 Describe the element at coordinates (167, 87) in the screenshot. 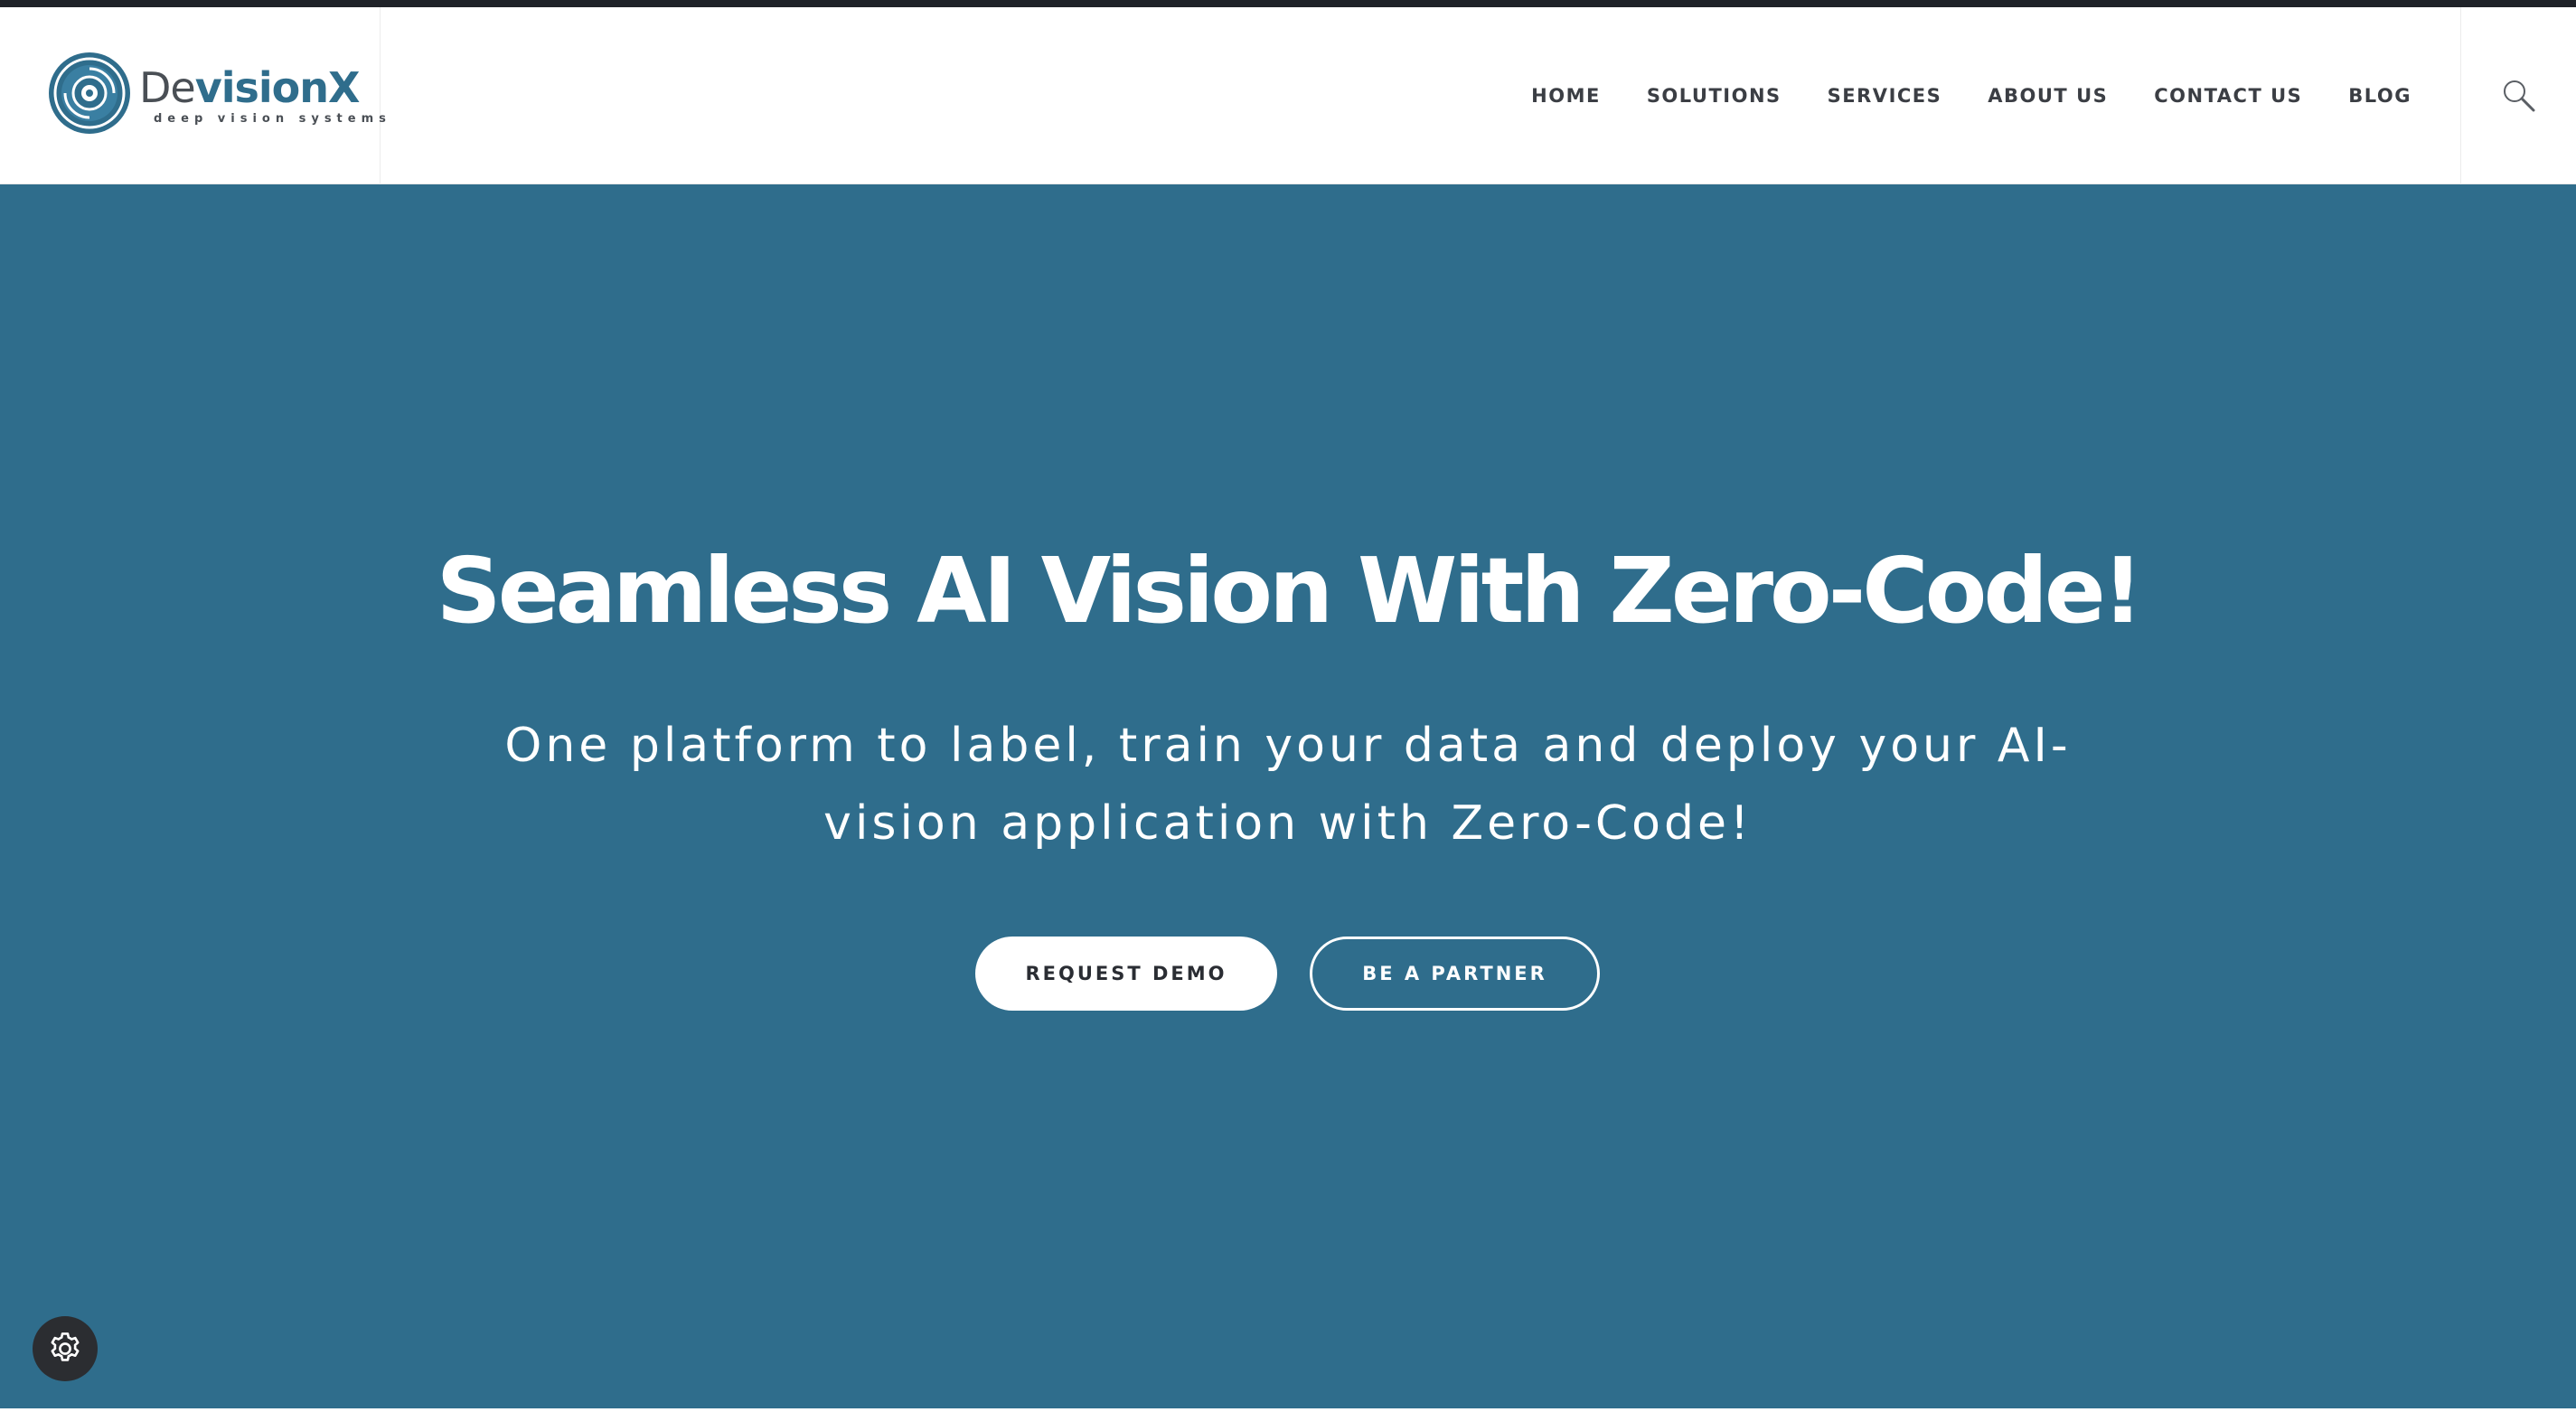

I see `logo-wordmark-prefix: De` at that location.